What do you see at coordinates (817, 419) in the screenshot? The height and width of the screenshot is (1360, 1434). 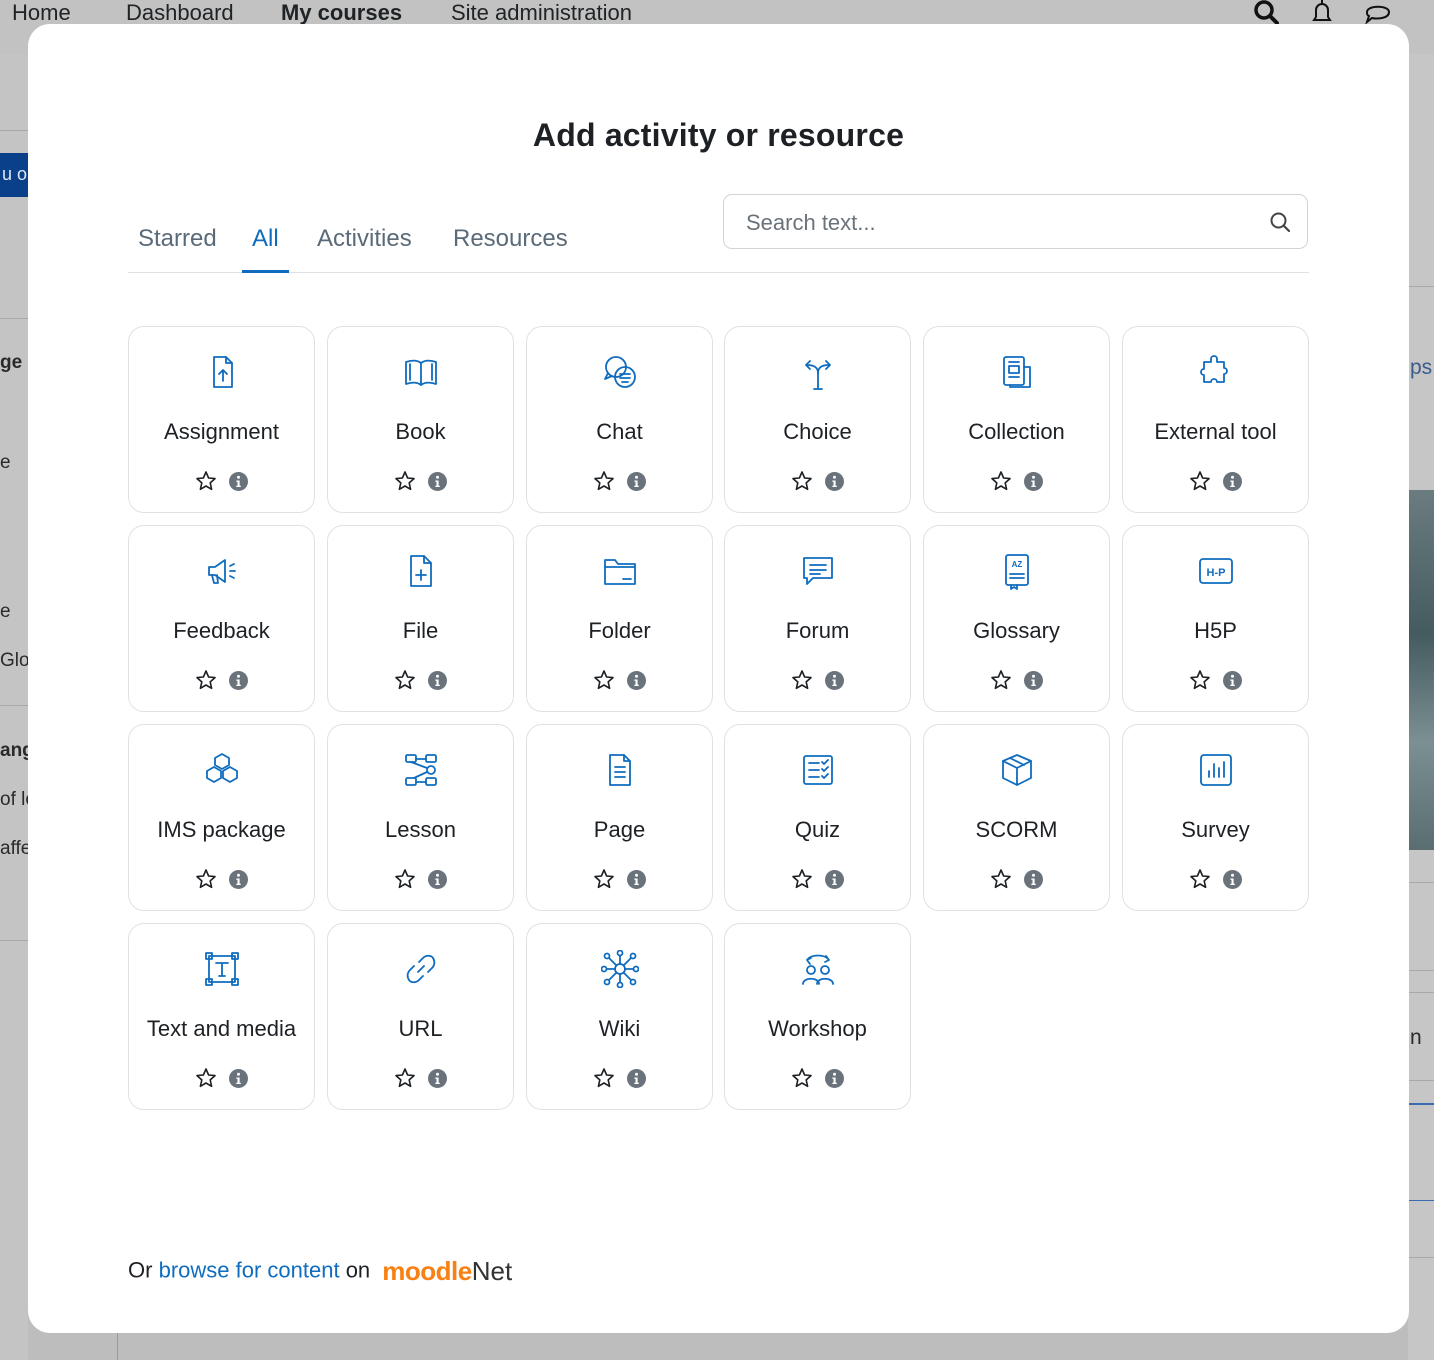 I see `activity-card: Choice` at bounding box center [817, 419].